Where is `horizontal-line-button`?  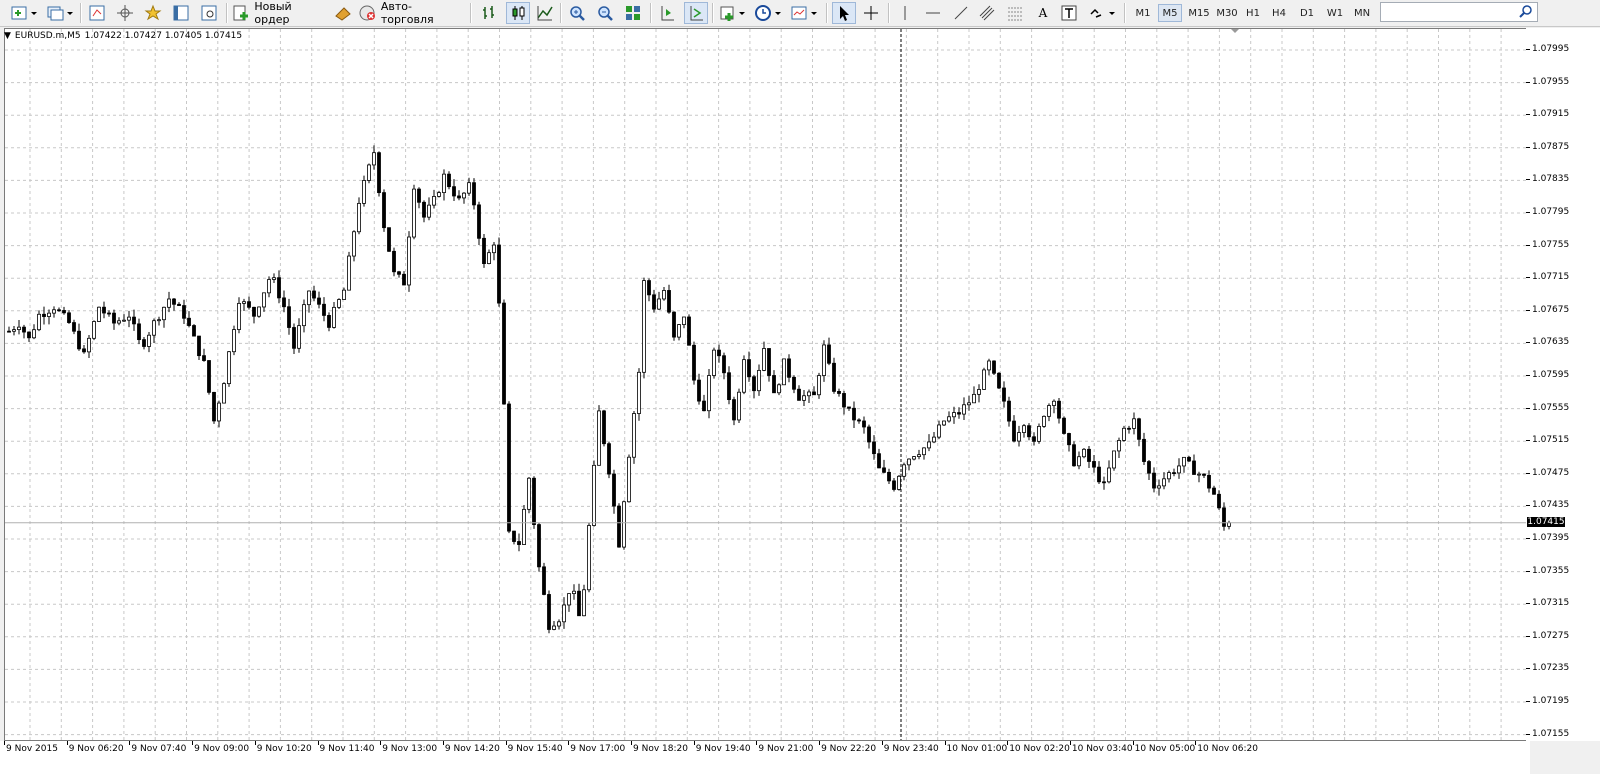
horizontal-line-button is located at coordinates (933, 13).